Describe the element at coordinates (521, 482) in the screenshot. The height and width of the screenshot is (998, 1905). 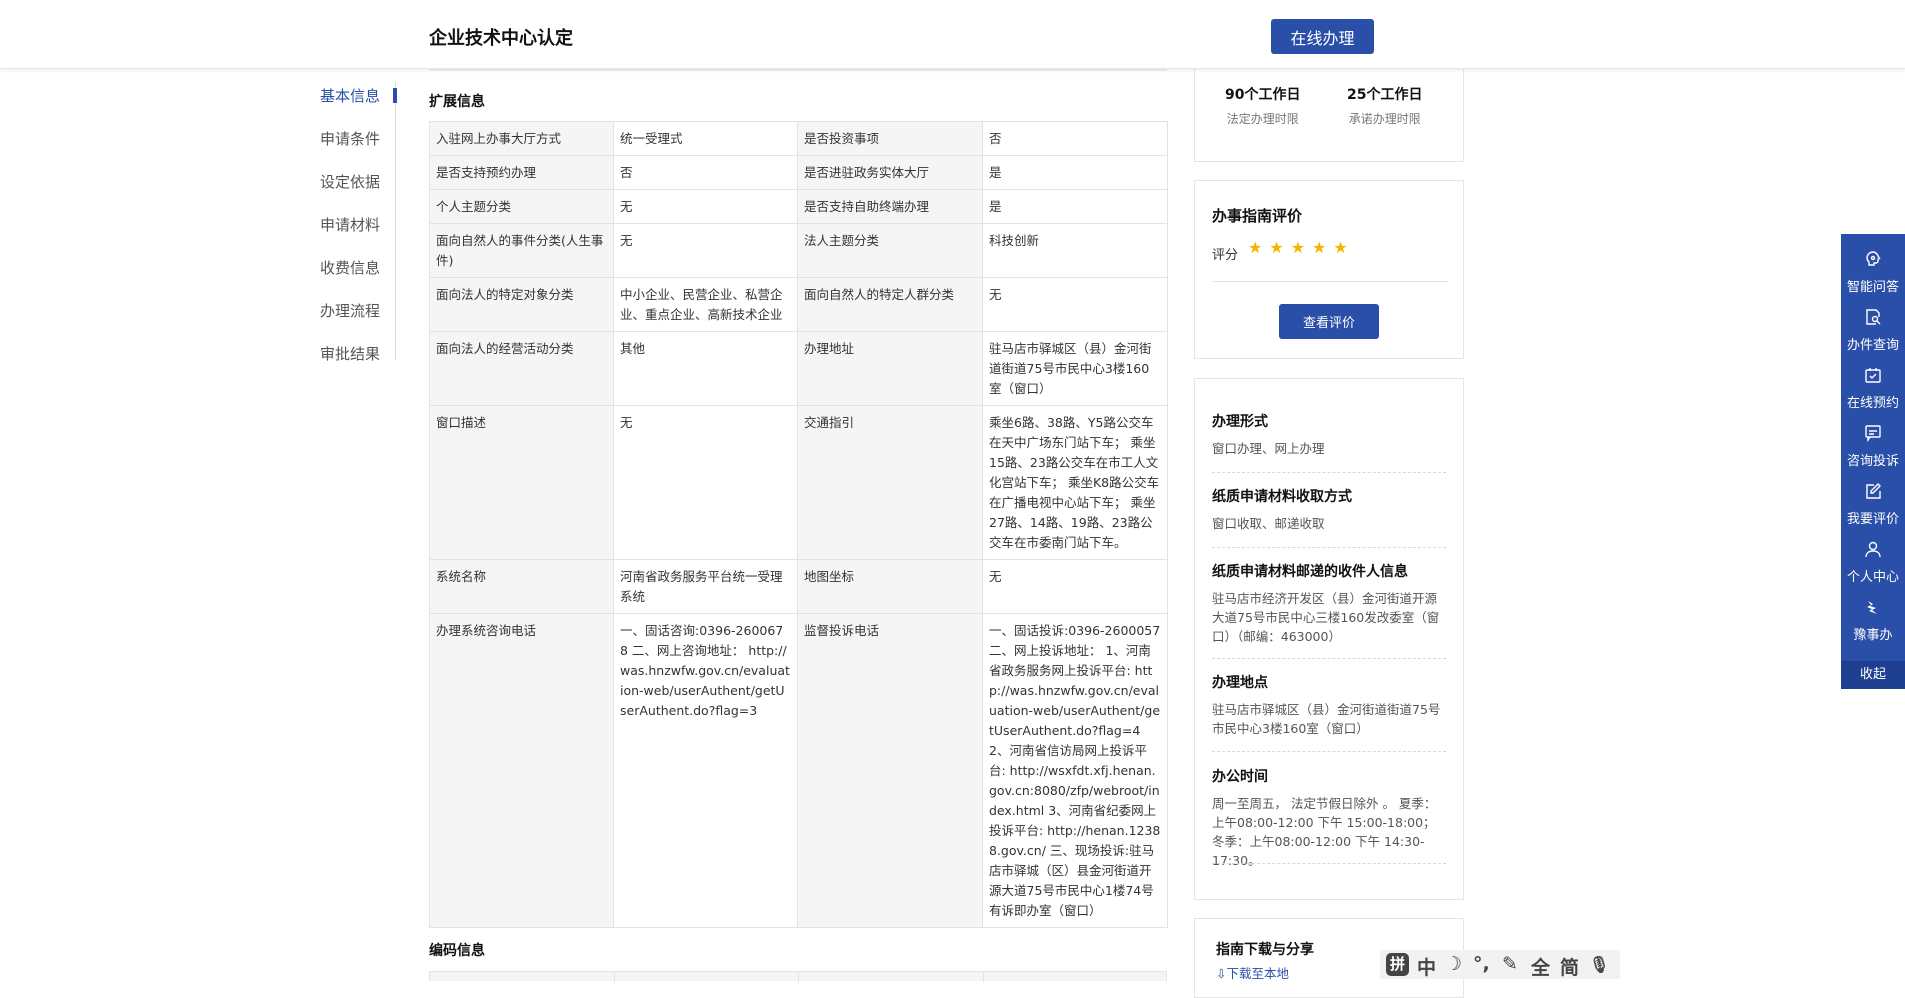
I see `field-label: 窗口描述` at that location.